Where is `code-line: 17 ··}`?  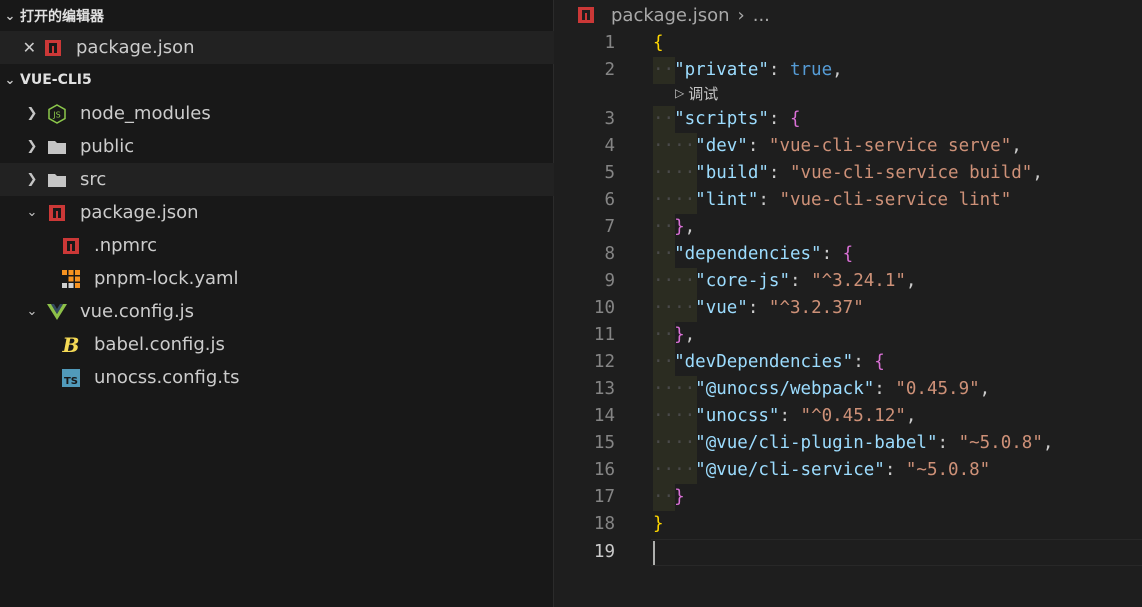
code-line: 17 ··} is located at coordinates (848, 497).